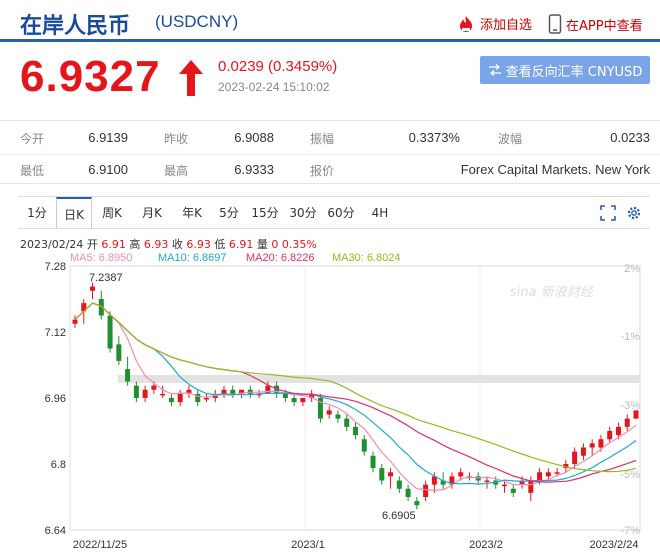 The image size is (660, 552). What do you see at coordinates (197, 21) in the screenshot?
I see `currency-code: (USDCNY)` at bounding box center [197, 21].